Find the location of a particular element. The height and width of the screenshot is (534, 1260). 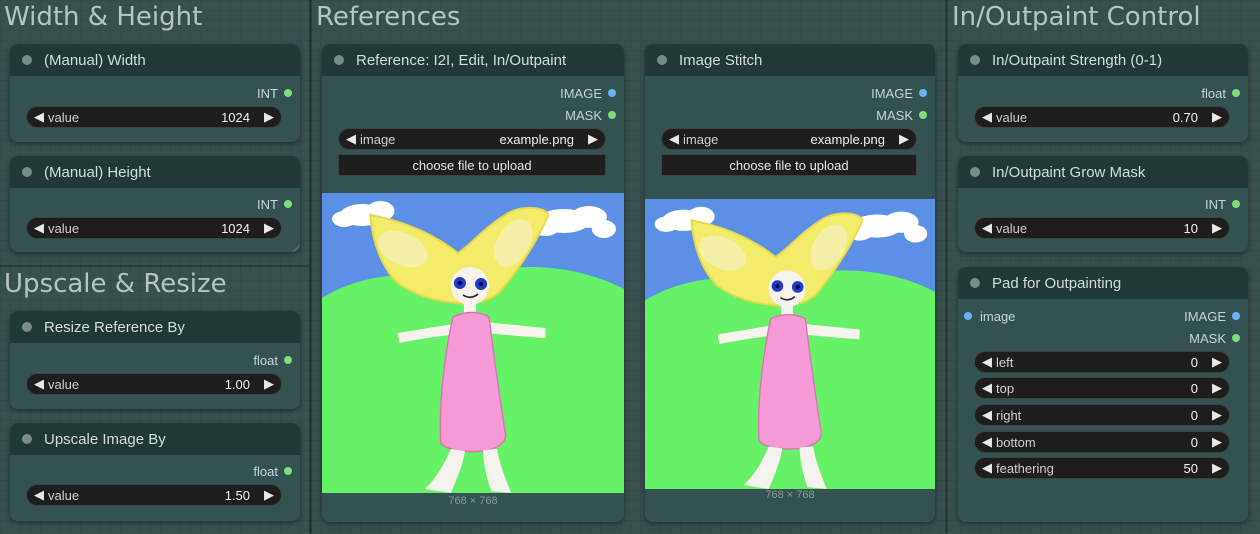

widget-value: 1.50 is located at coordinates (237, 495).